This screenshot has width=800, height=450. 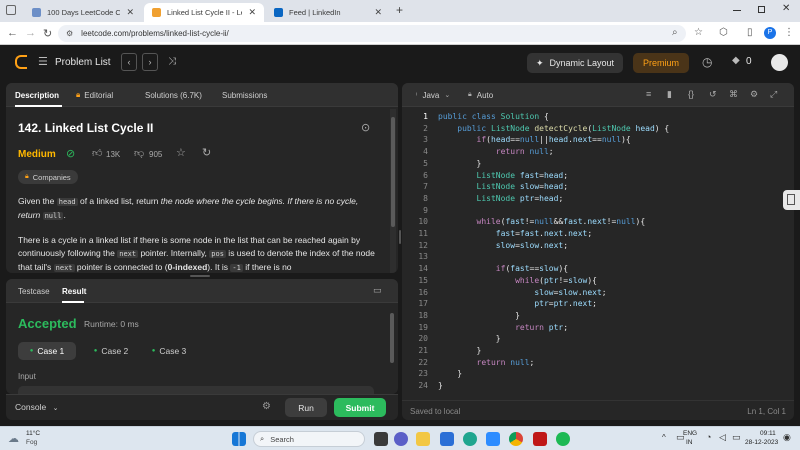 I want to click on code-line: 5 }, so click(x=592, y=164).